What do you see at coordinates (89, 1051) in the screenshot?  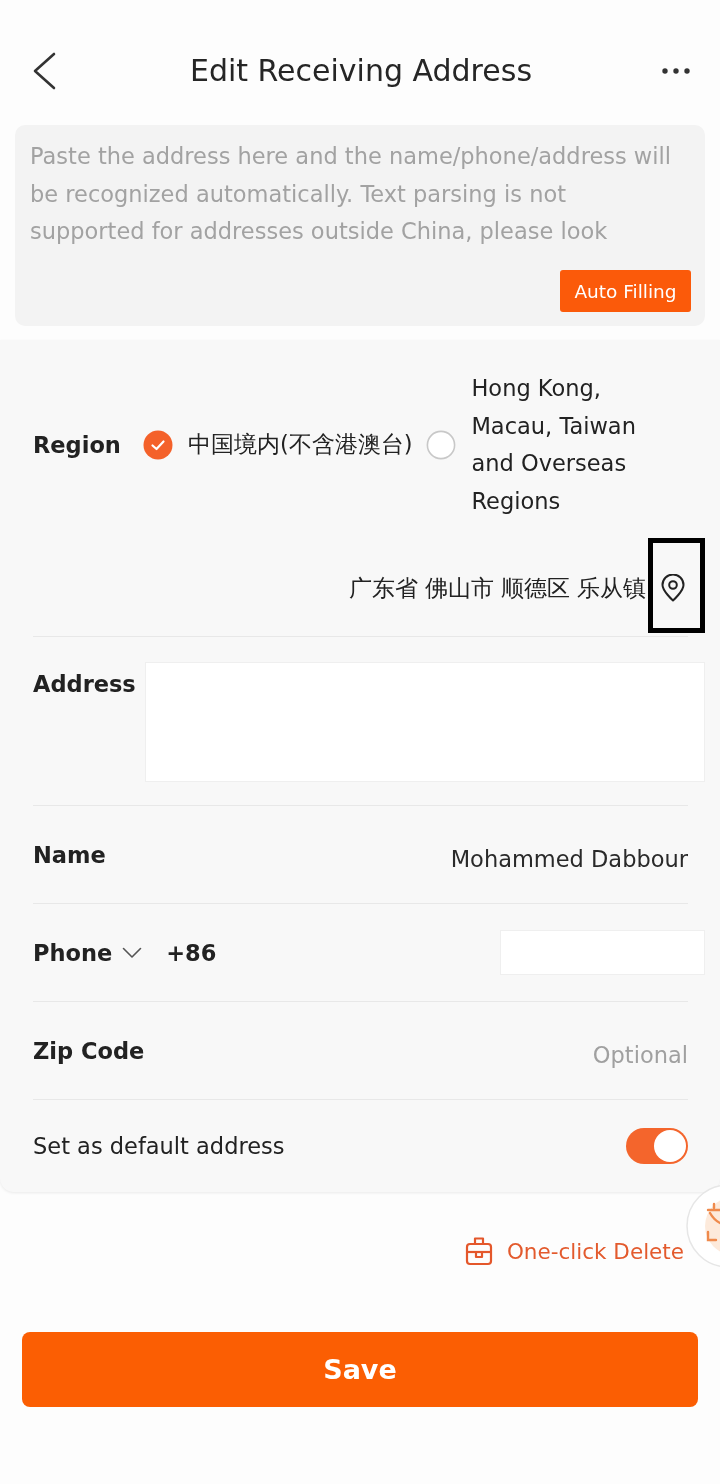 I see `field-label: Zip Code` at bounding box center [89, 1051].